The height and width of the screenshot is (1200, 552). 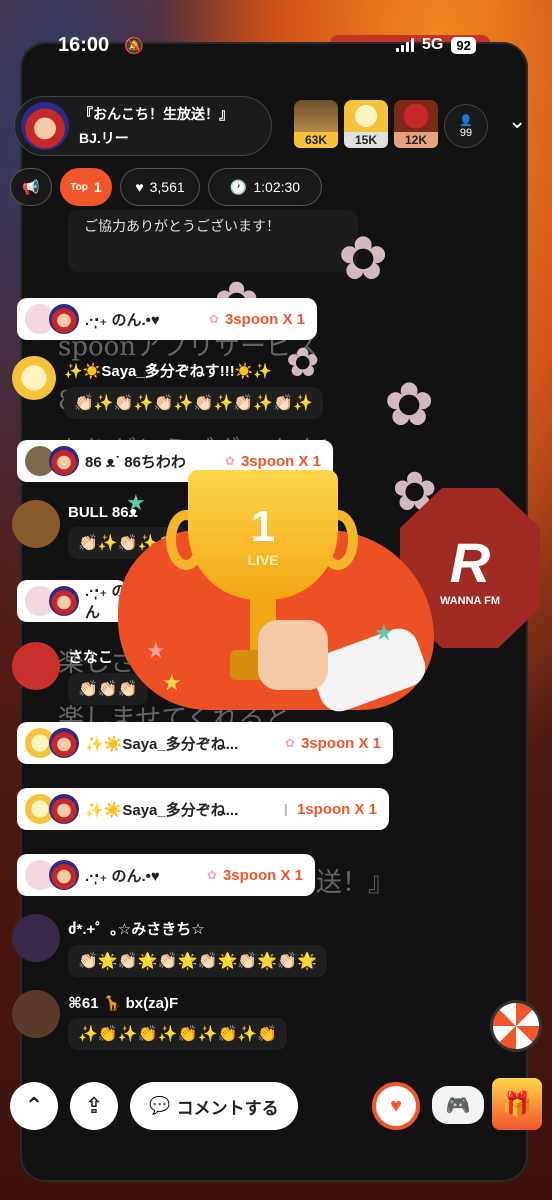 What do you see at coordinates (198, 961) in the screenshot?
I see `message-bubble: 👏🏻🌟👏🏻🌟👏🏻🌟👏🏻🌟👏🏻🌟👏🏻🌟` at bounding box center [198, 961].